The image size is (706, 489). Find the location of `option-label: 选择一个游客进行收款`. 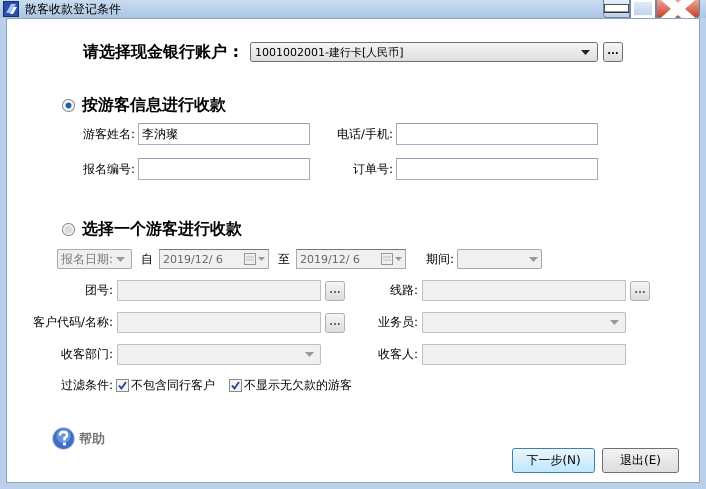

option-label: 选择一个游客进行收款 is located at coordinates (162, 229).